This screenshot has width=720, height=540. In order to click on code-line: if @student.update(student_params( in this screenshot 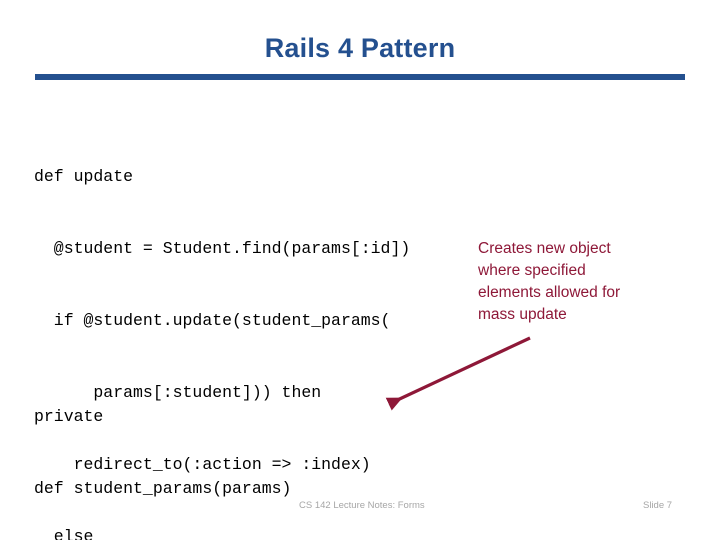, I will do `click(212, 320)`.